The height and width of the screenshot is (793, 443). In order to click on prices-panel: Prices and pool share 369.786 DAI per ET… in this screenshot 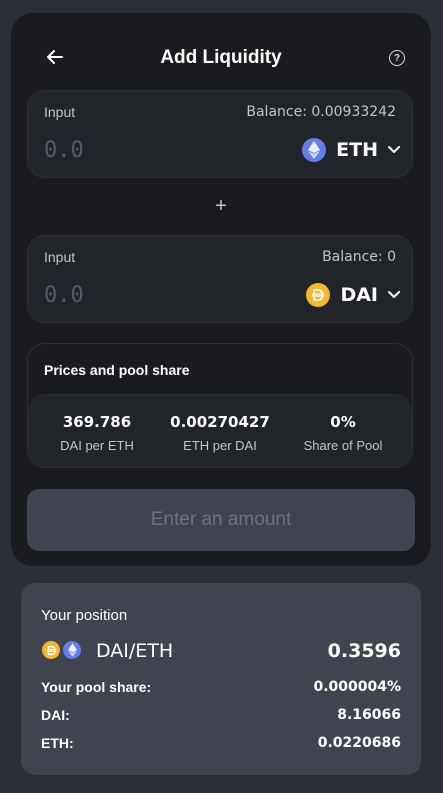, I will do `click(220, 405)`.